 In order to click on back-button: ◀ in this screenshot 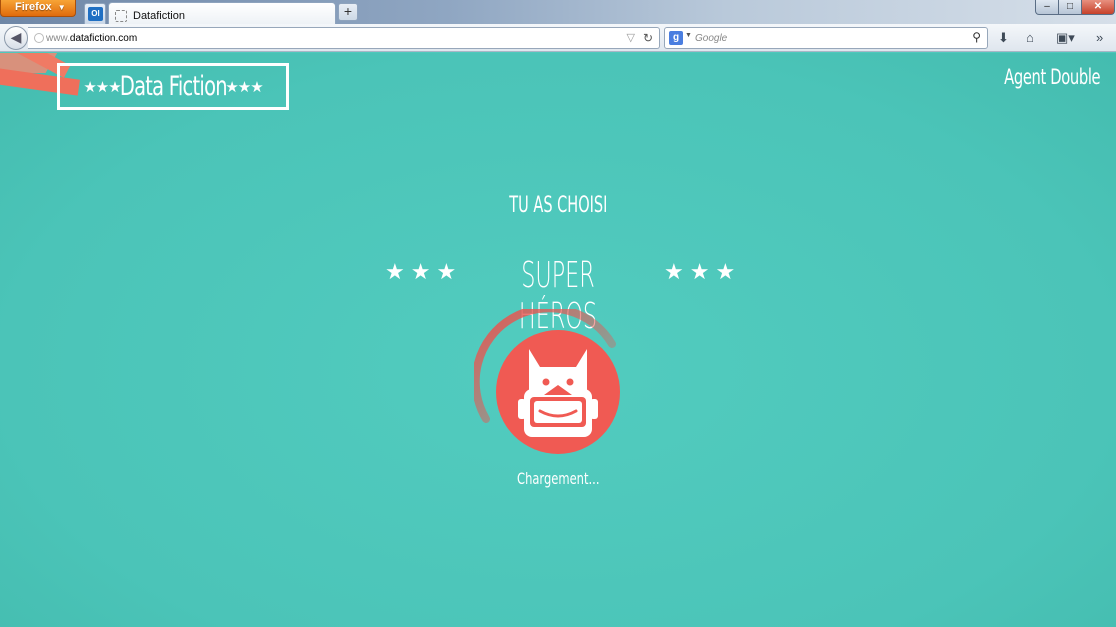, I will do `click(16, 38)`.